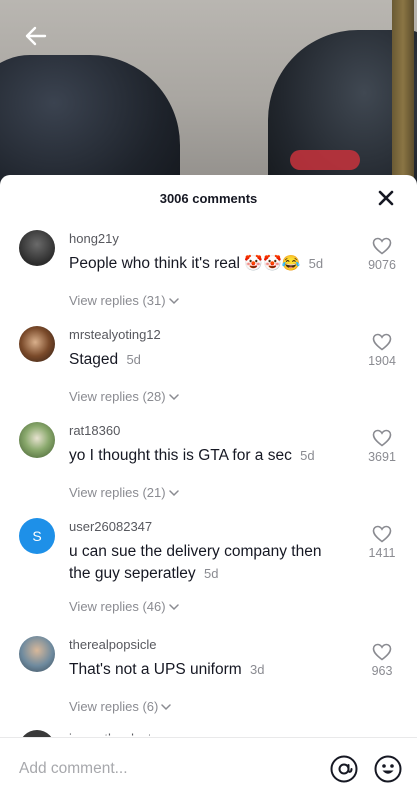  Describe the element at coordinates (114, 706) in the screenshot. I see `view-replies-label: View replies (6)` at that location.